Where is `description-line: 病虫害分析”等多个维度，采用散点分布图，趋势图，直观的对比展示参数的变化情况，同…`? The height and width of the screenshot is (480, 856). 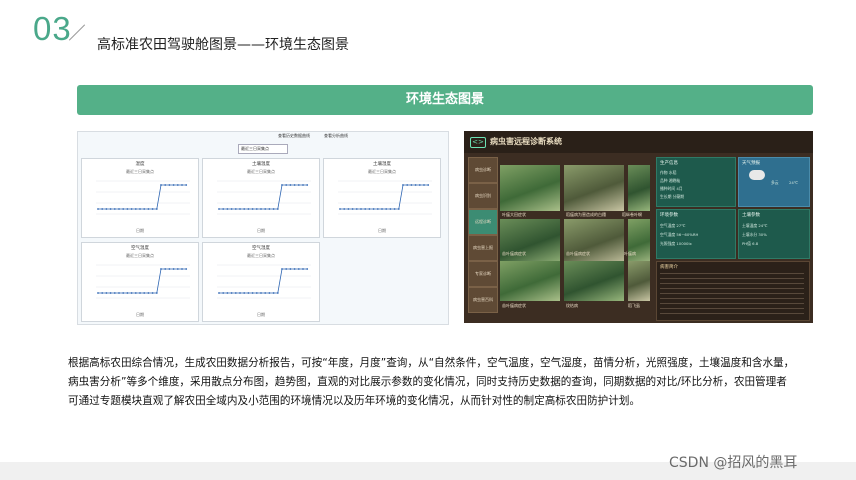
description-line: 病虫害分析”等多个维度，采用散点分布图，趋势图，直观的对比展示参数的变化情况，同… is located at coordinates (427, 382).